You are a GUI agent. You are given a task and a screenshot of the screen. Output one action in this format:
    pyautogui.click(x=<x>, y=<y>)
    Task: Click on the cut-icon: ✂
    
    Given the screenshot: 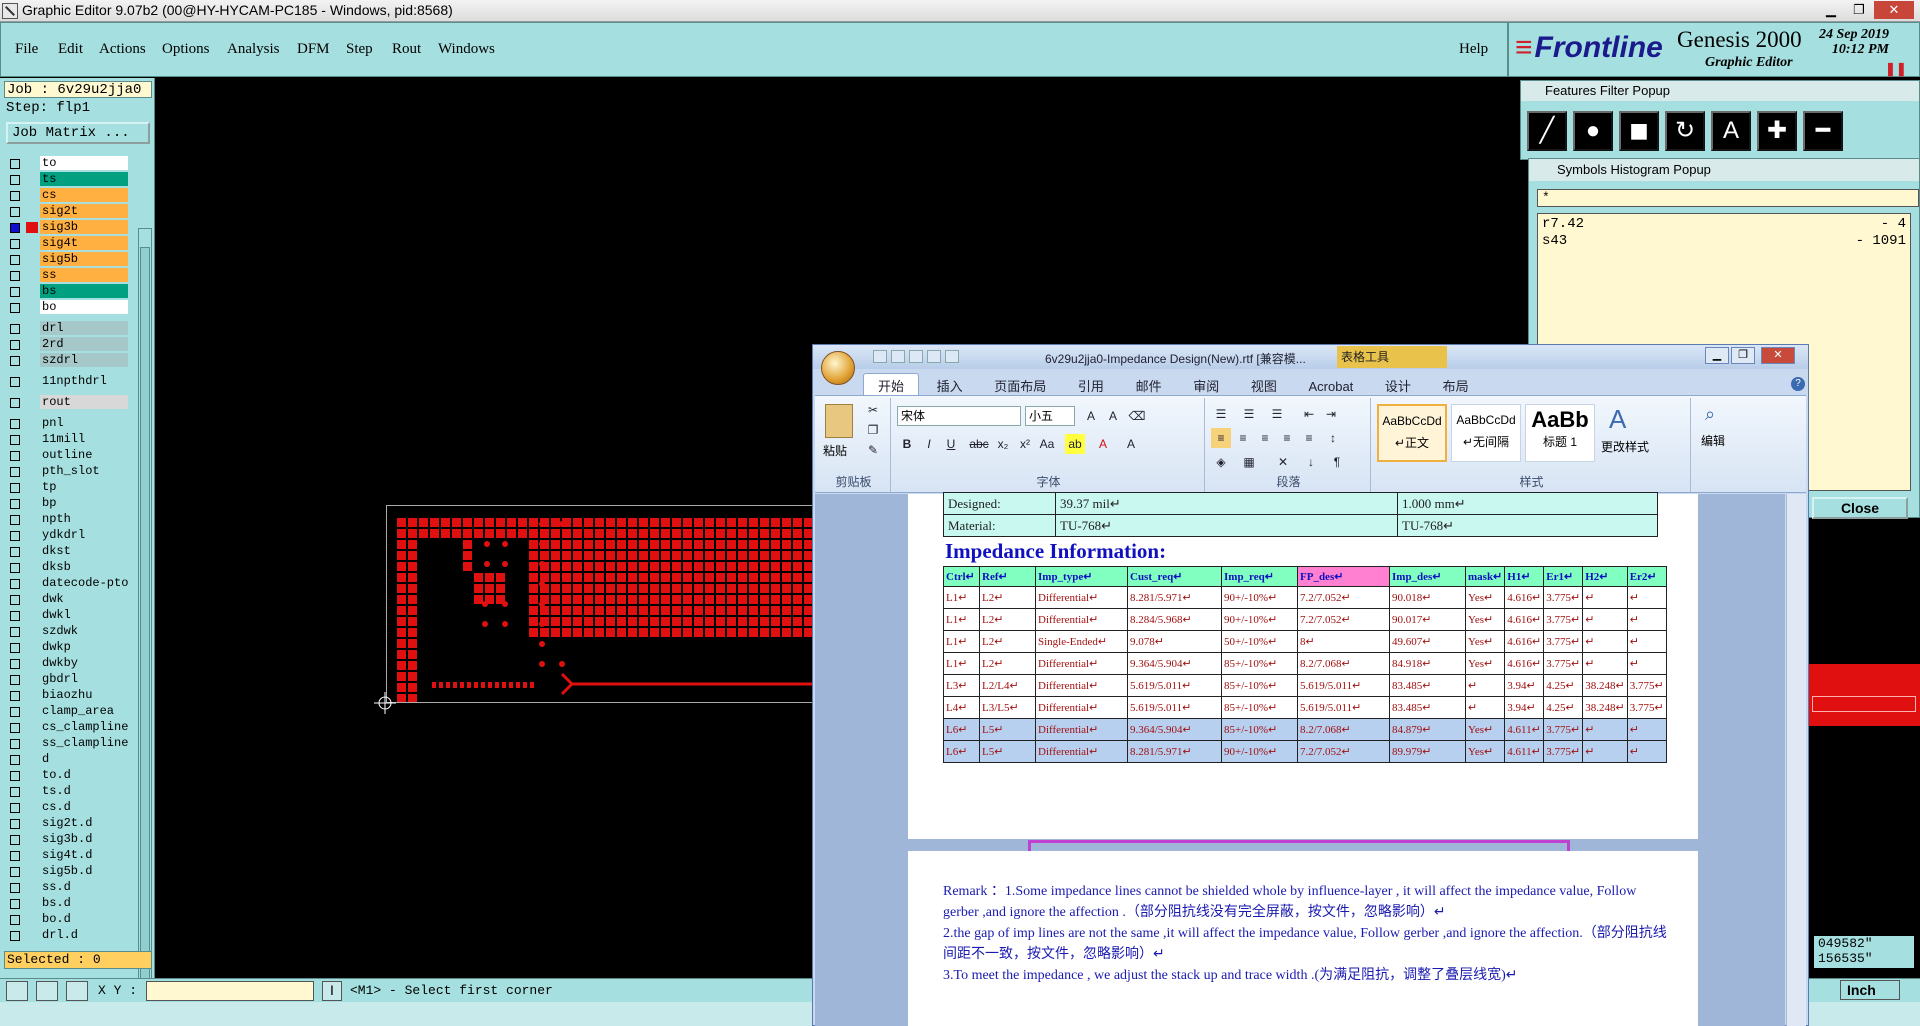 What is the action you would take?
    pyautogui.click(x=873, y=410)
    